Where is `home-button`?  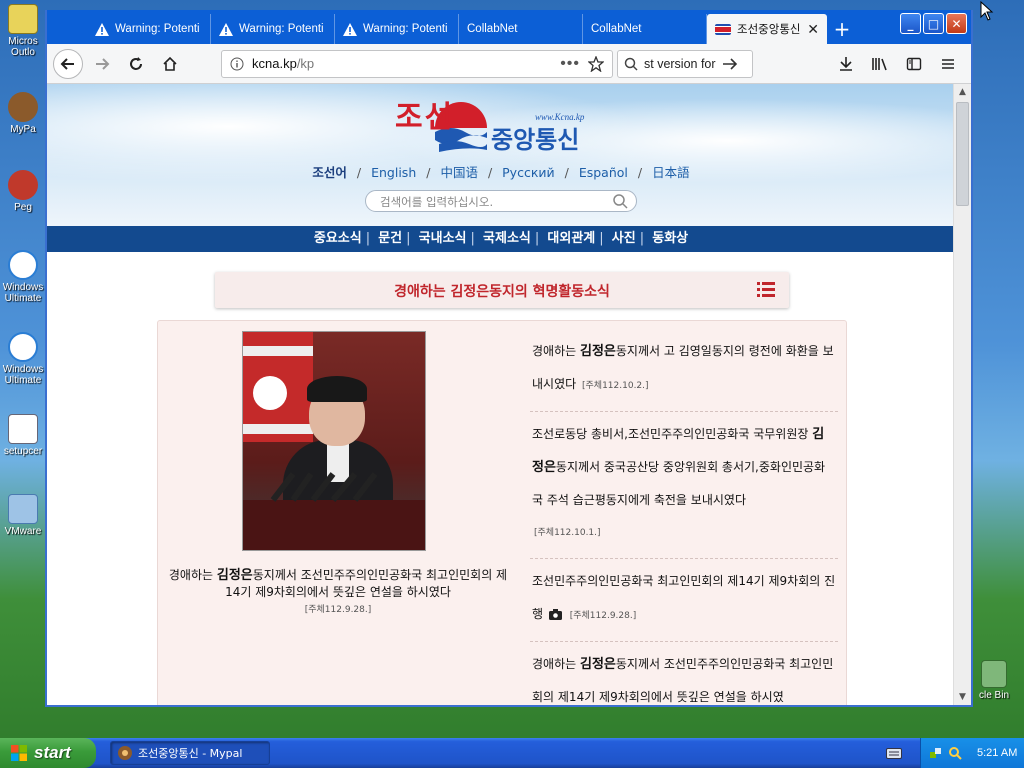
home-button is located at coordinates (170, 64).